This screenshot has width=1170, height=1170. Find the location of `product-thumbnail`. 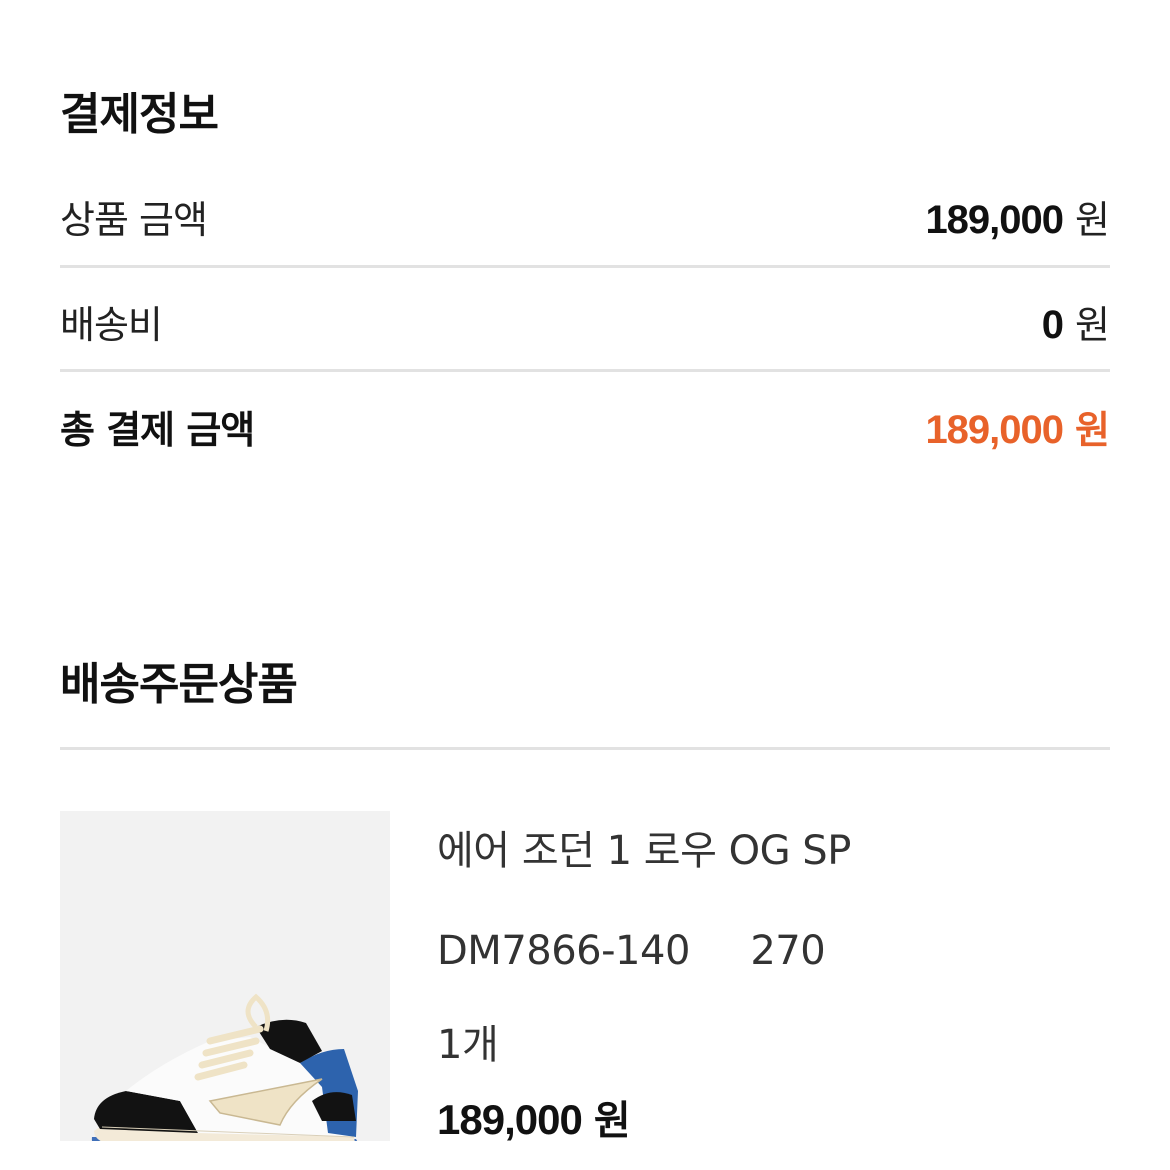

product-thumbnail is located at coordinates (225, 986).